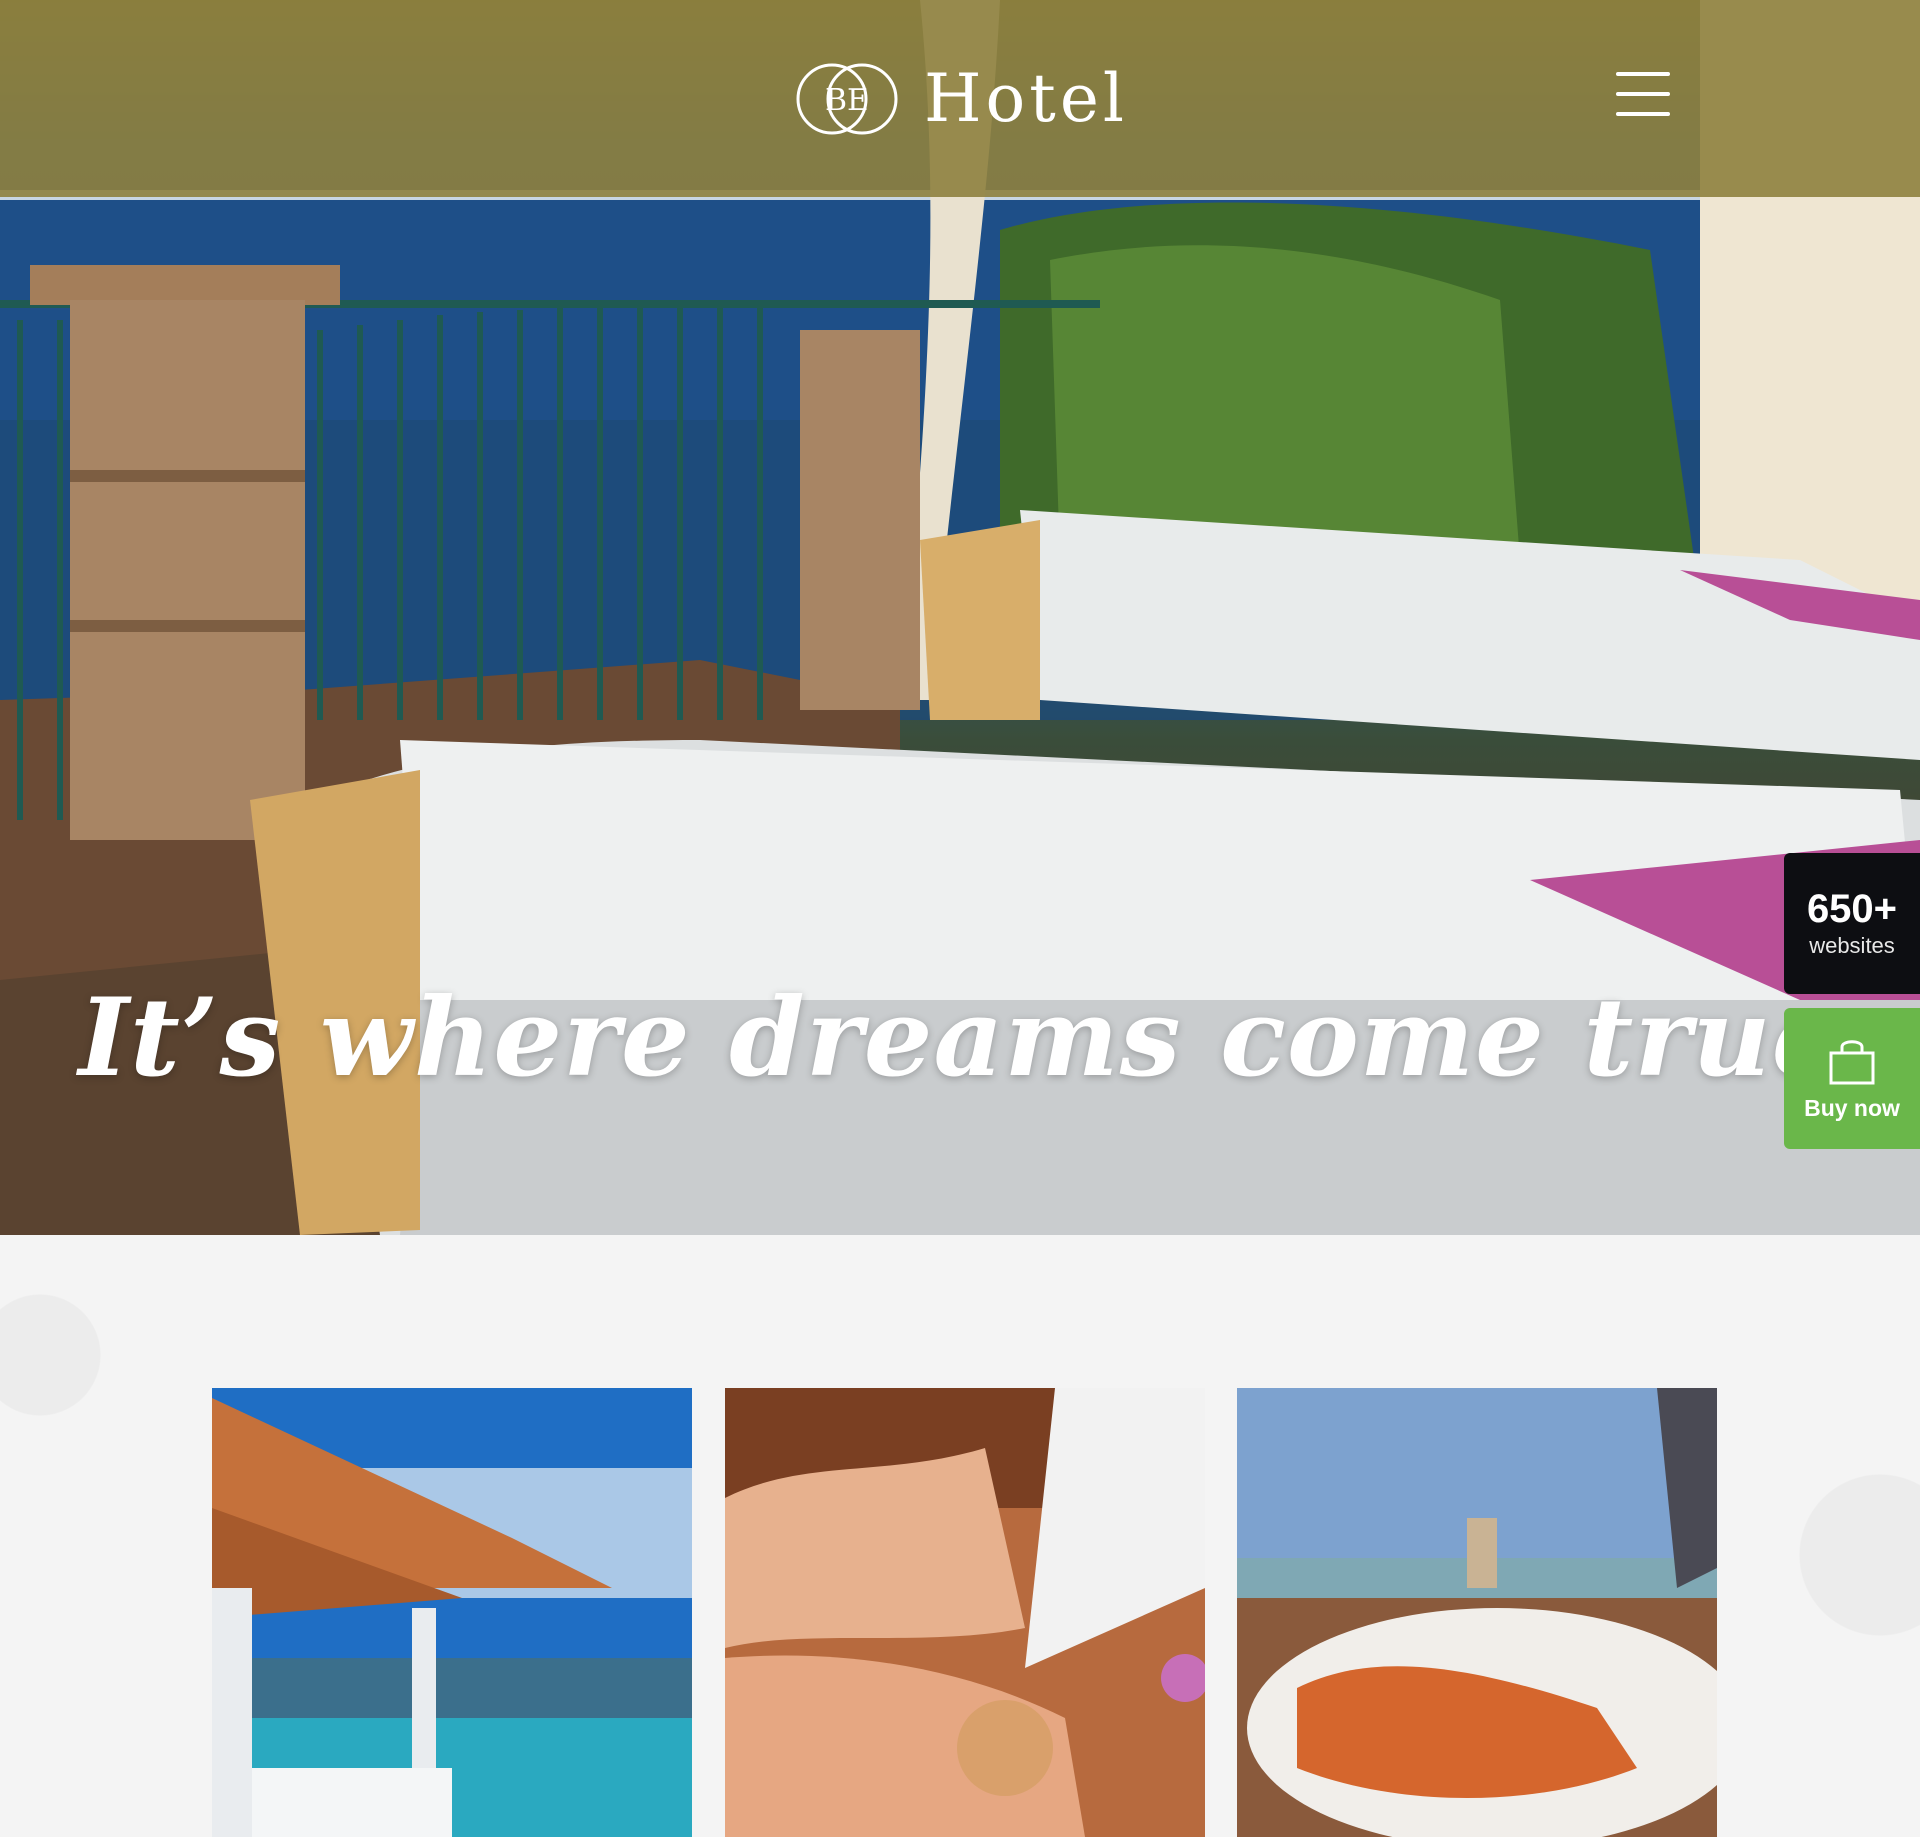 The height and width of the screenshot is (1837, 1920). Describe the element at coordinates (960, 1038) in the screenshot. I see `hero-tagline: It’s where dreams come true` at that location.